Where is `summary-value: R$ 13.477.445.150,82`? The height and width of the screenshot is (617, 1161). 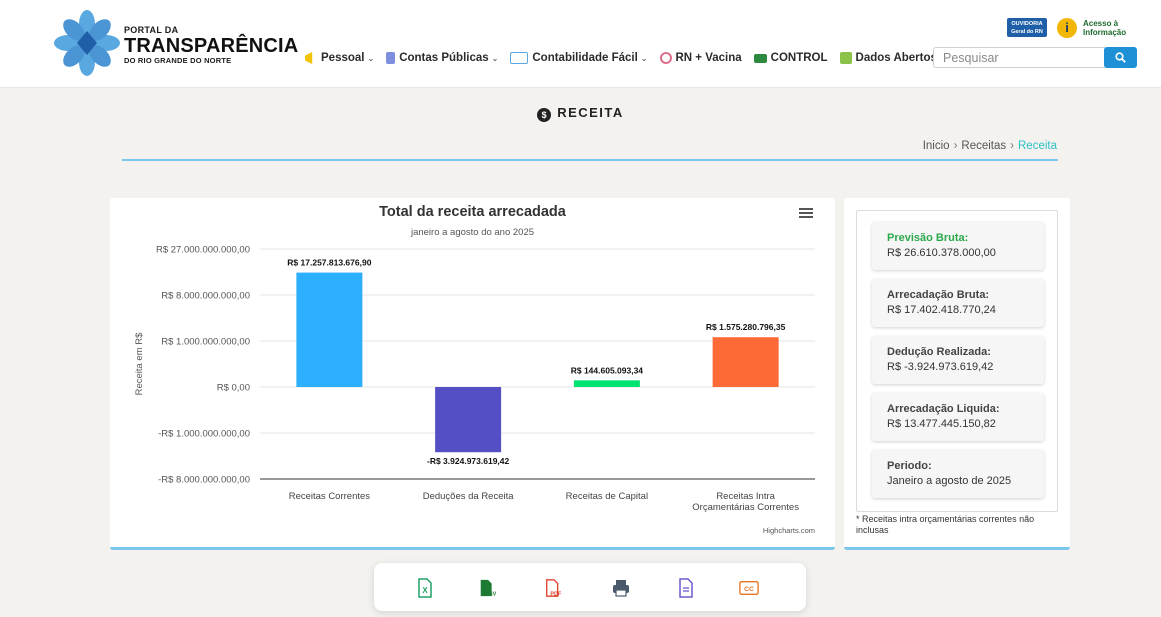
summary-value: R$ 13.477.445.150,82 is located at coordinates (941, 424).